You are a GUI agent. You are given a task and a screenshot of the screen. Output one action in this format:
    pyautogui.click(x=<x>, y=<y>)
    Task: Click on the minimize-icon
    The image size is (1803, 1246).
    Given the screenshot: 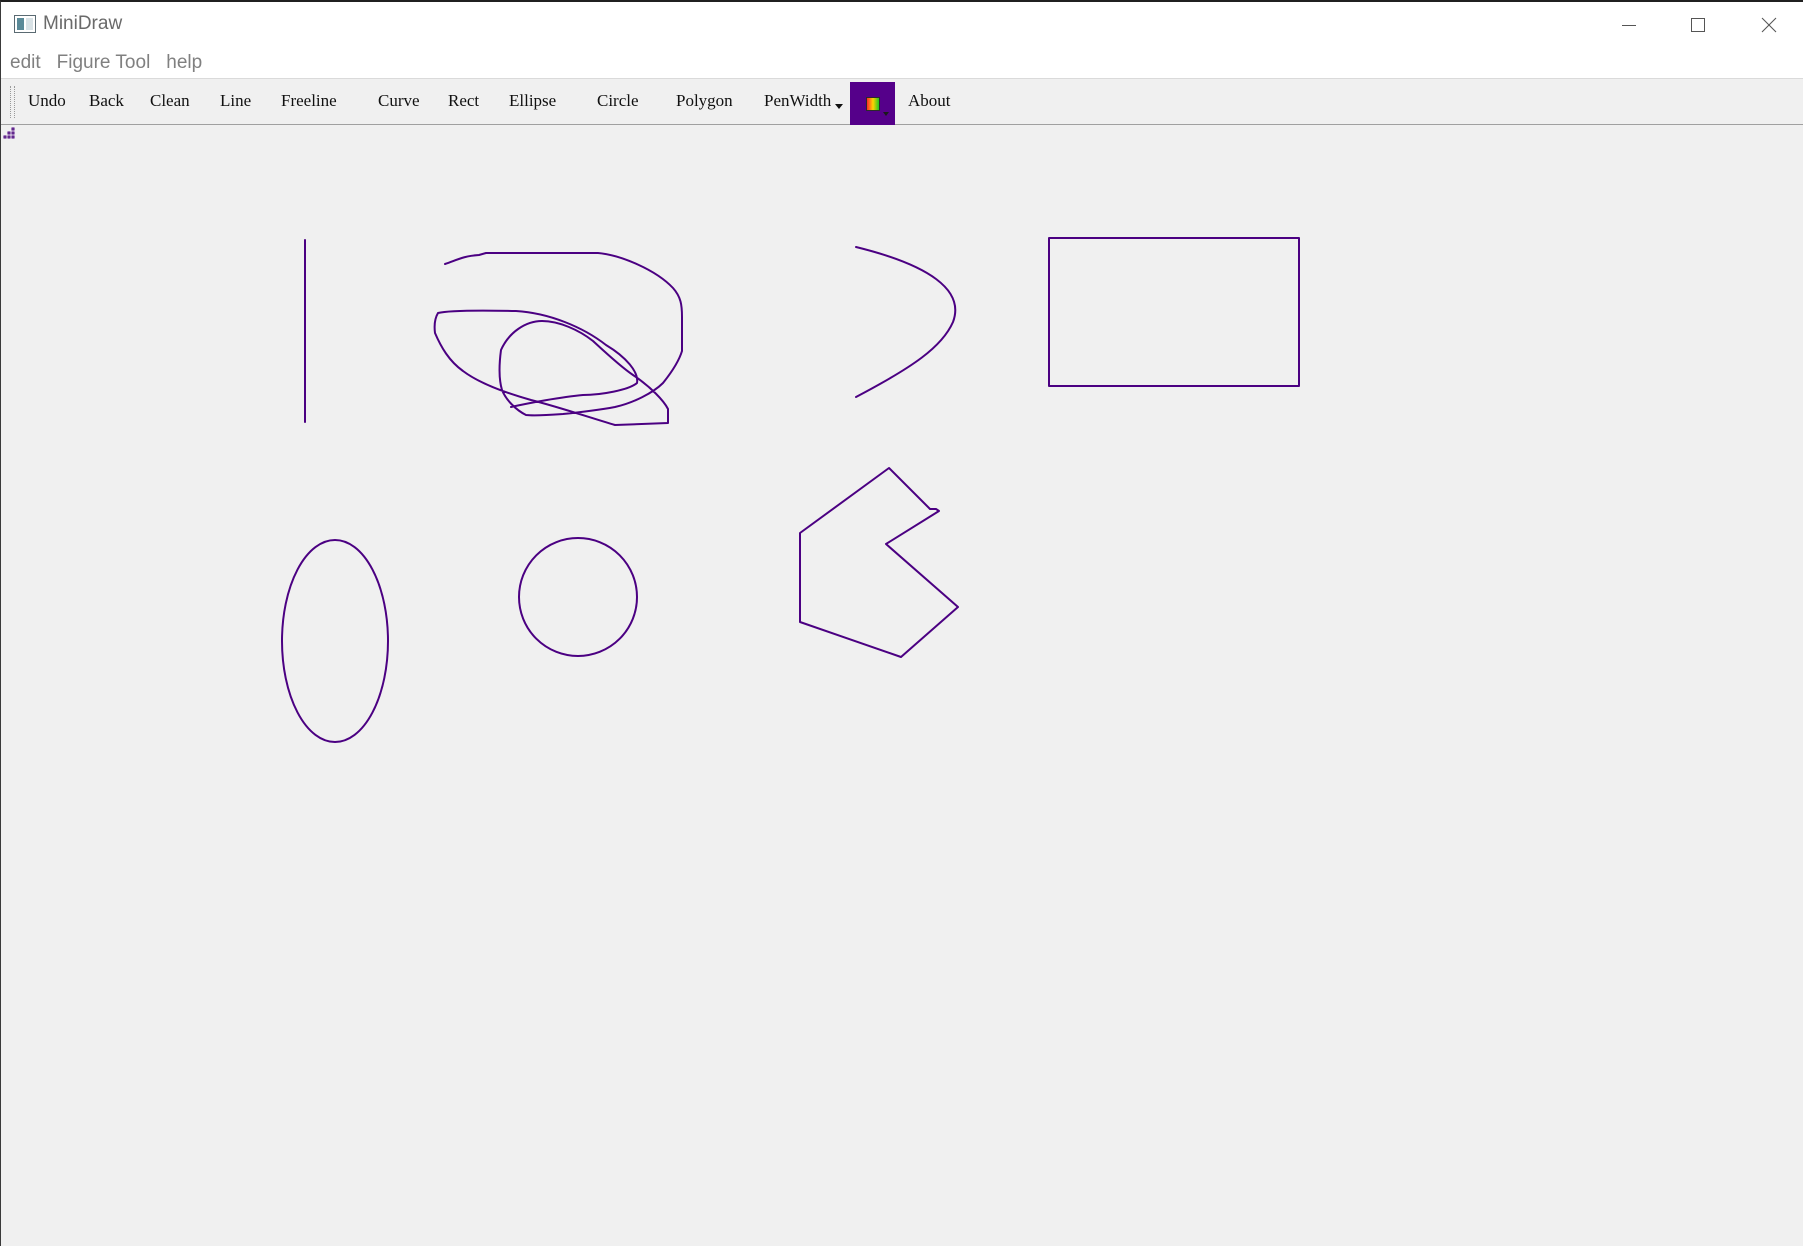 What is the action you would take?
    pyautogui.click(x=1629, y=25)
    